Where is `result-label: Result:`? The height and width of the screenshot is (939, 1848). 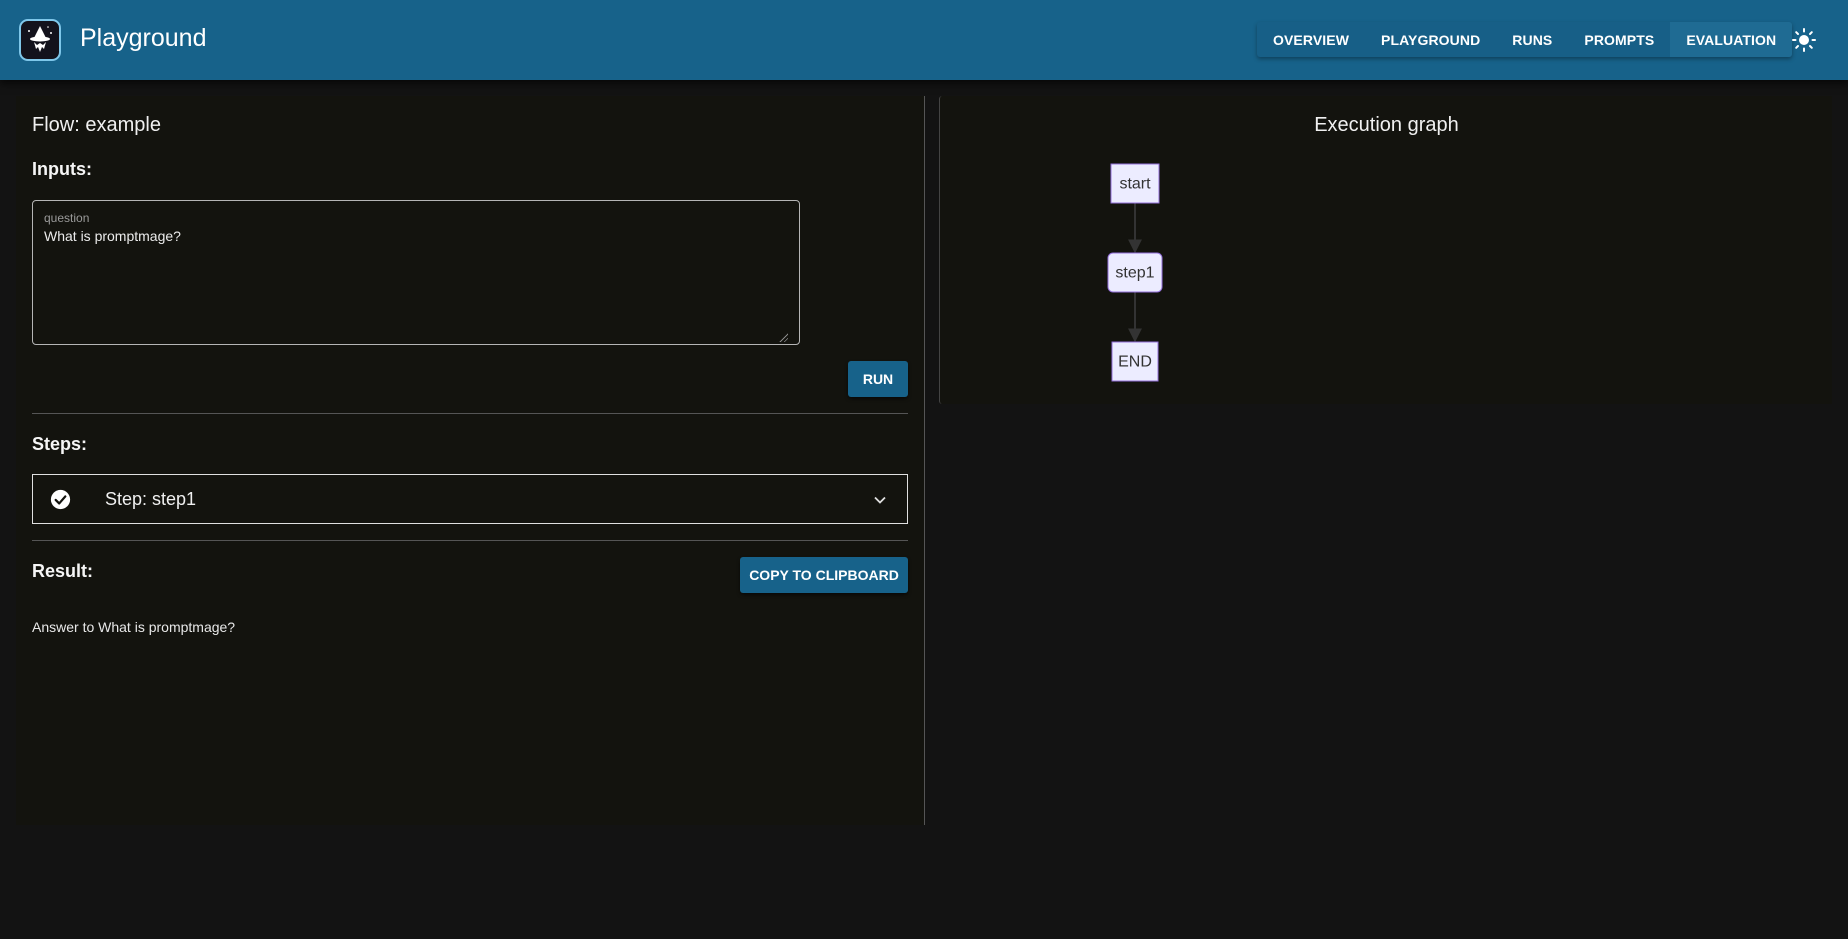 result-label: Result: is located at coordinates (63, 571).